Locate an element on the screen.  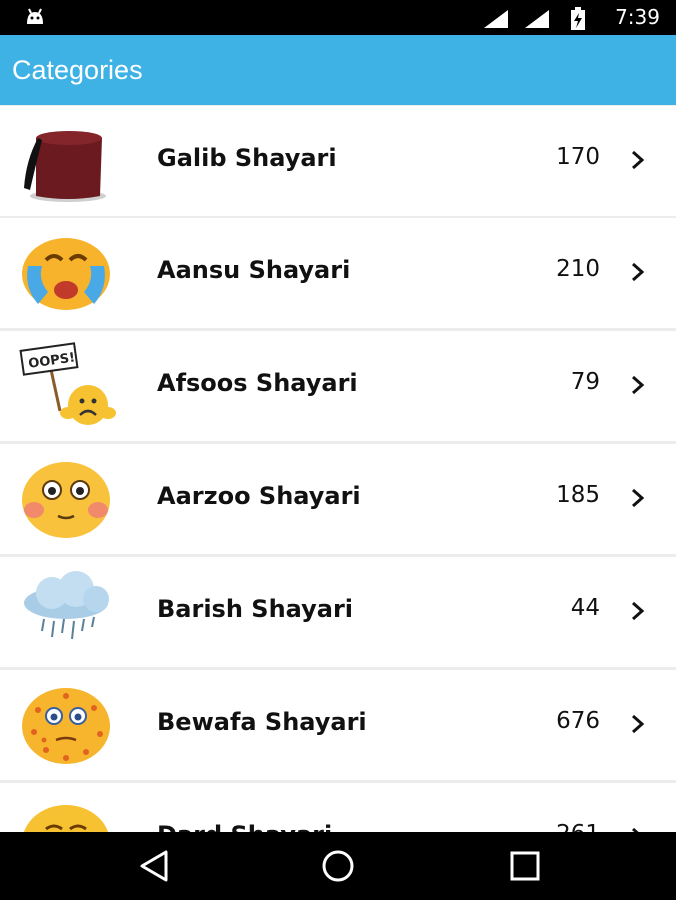
home-icon is located at coordinates (338, 866).